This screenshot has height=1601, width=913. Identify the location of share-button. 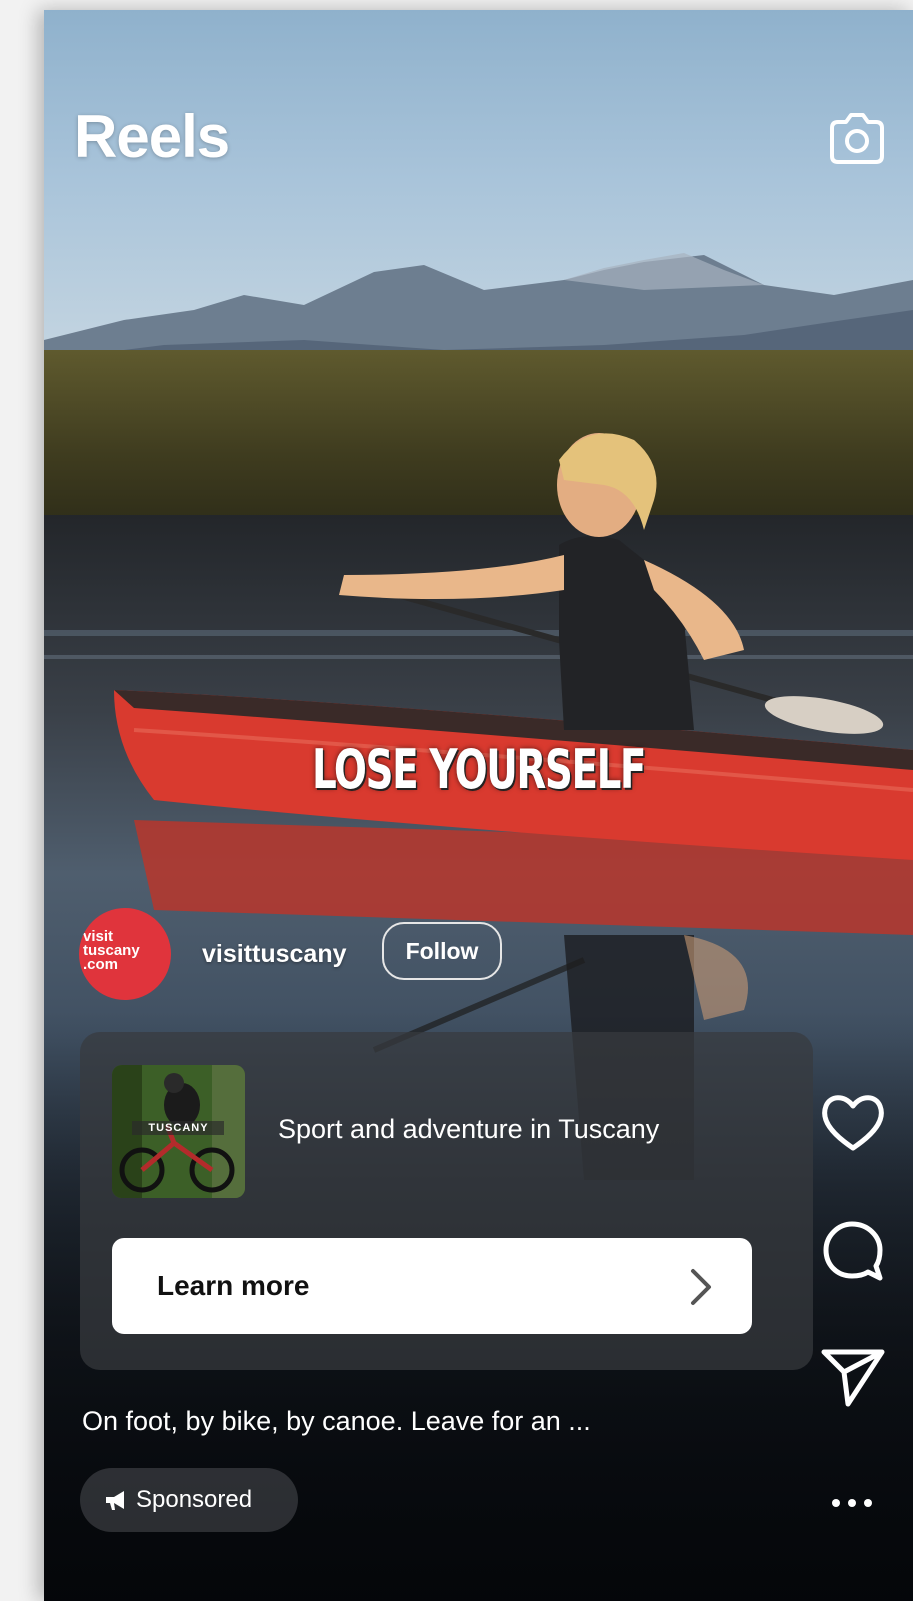
(853, 1376).